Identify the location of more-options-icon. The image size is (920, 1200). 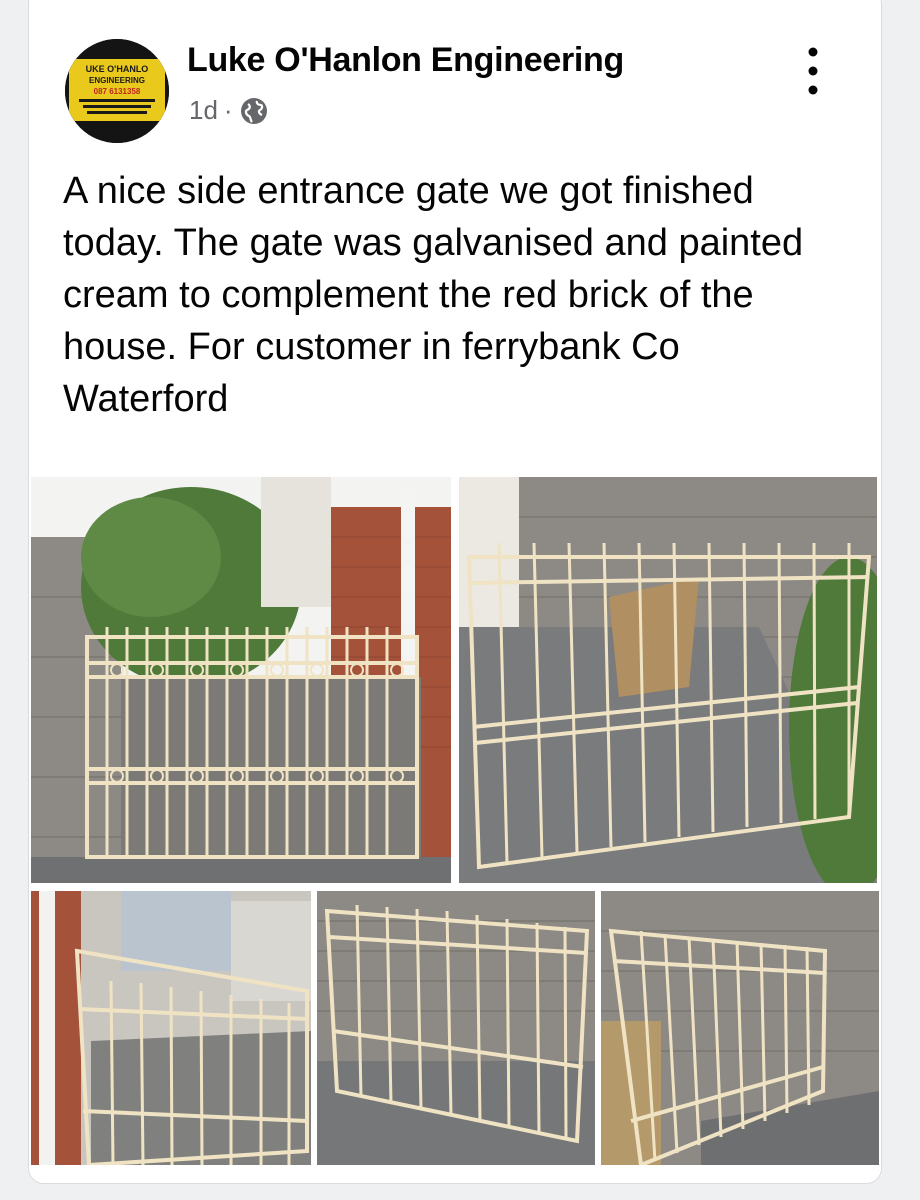
(813, 71).